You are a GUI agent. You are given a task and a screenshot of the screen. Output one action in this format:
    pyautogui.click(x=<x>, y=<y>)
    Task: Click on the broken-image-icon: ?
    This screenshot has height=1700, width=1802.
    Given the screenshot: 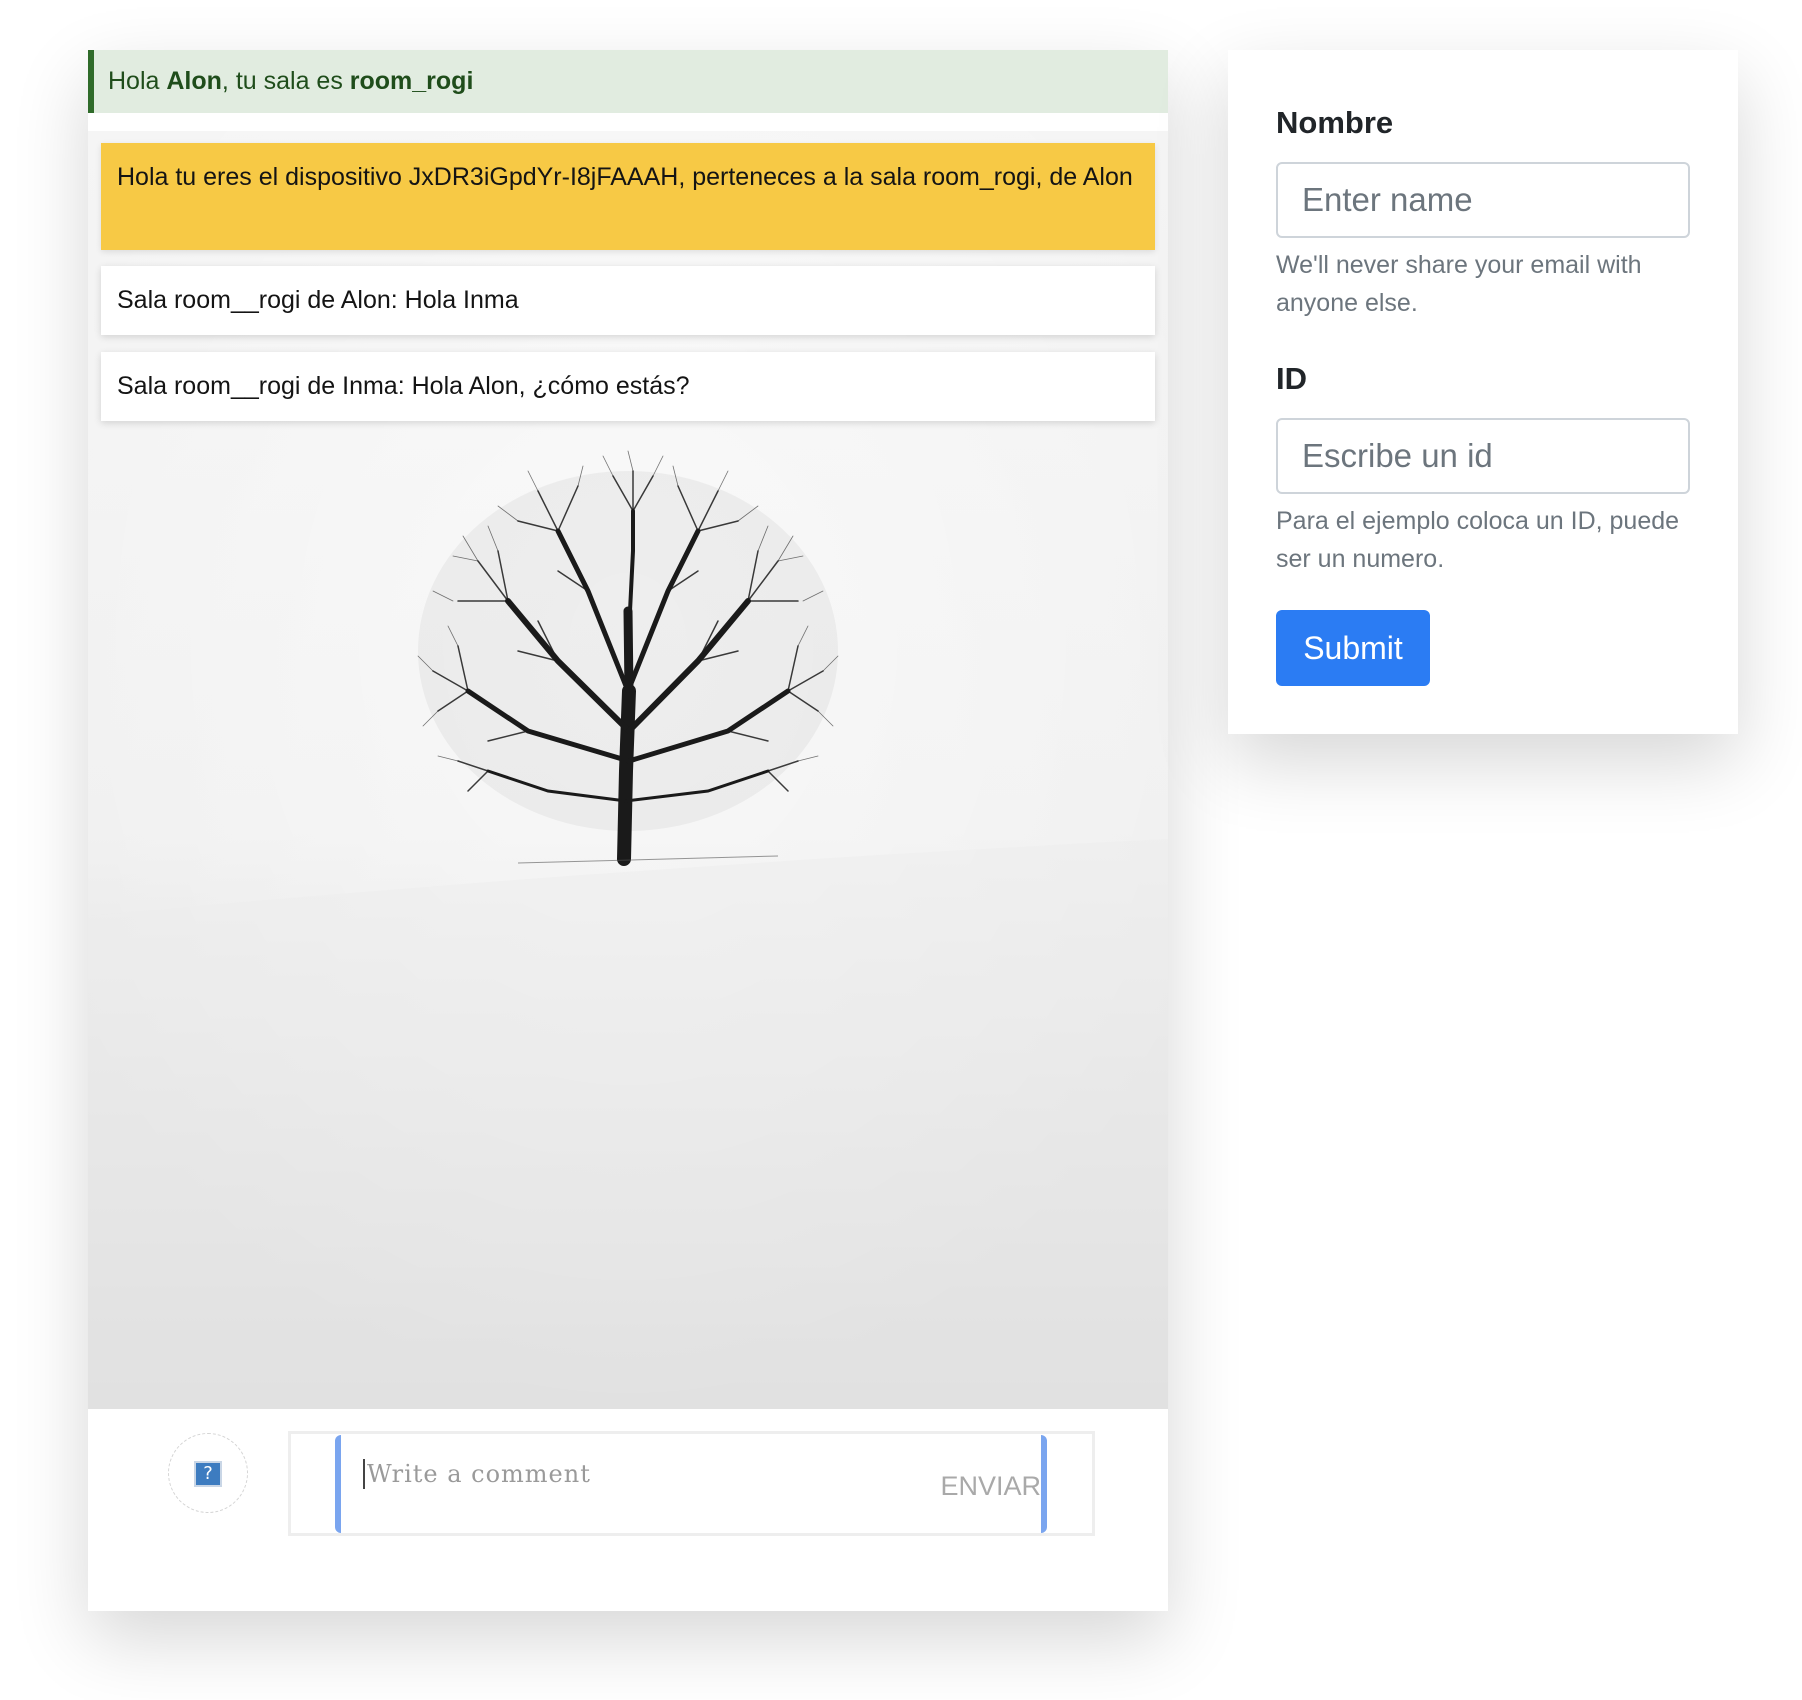 What is the action you would take?
    pyautogui.click(x=208, y=1474)
    